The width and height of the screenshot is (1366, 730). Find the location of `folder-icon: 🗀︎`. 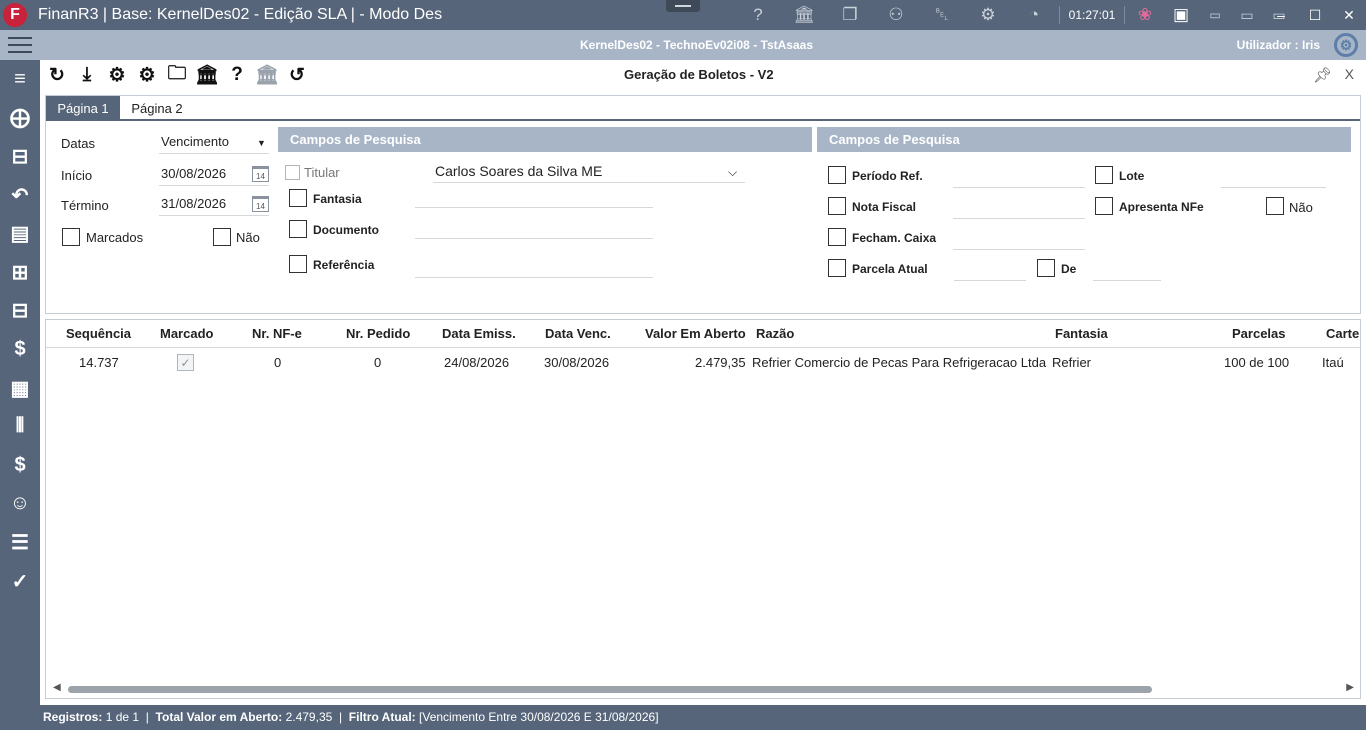

folder-icon: 🗀︎ is located at coordinates (177, 75).